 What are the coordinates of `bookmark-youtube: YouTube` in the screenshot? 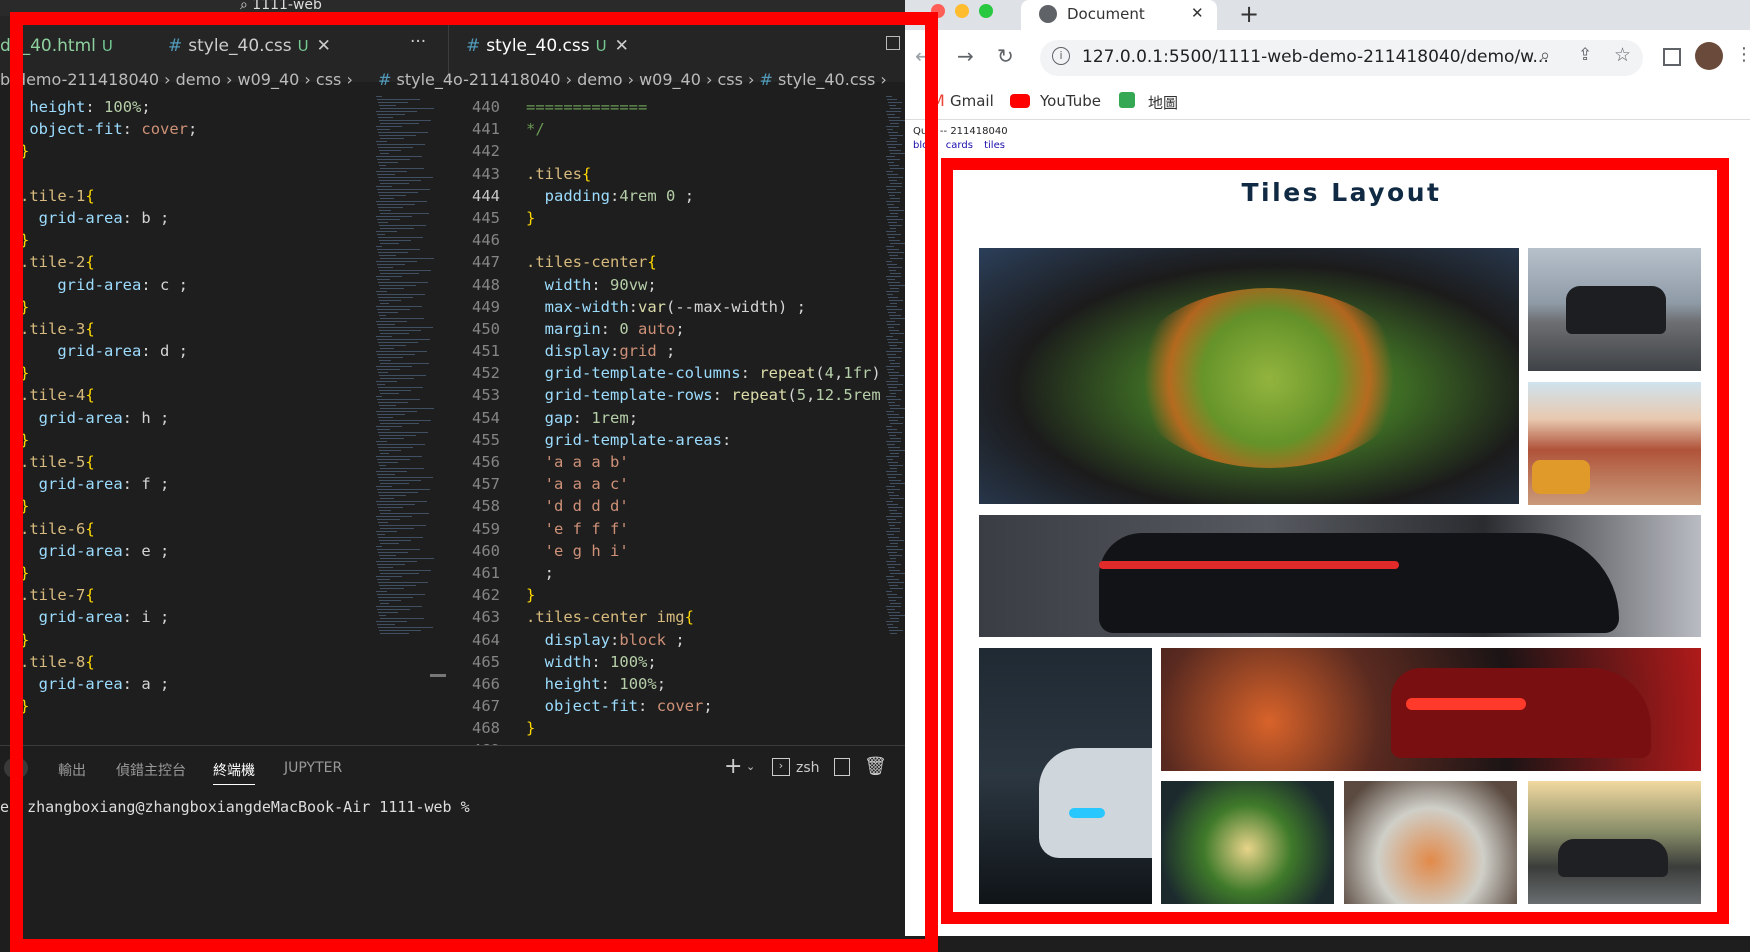 It's located at (1070, 101).